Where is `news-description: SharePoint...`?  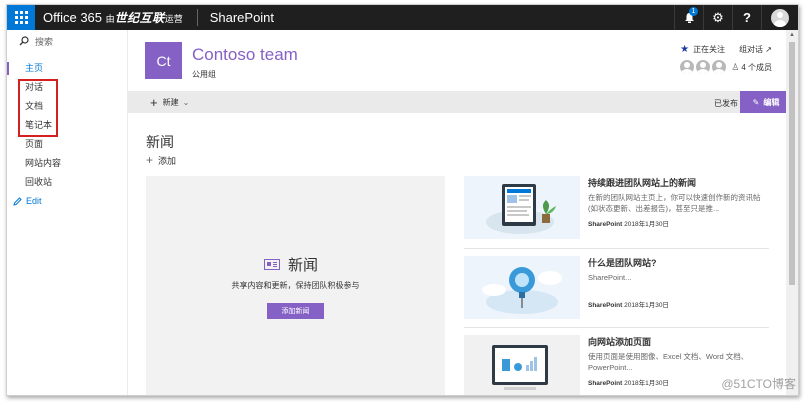 news-description: SharePoint... is located at coordinates (610, 277).